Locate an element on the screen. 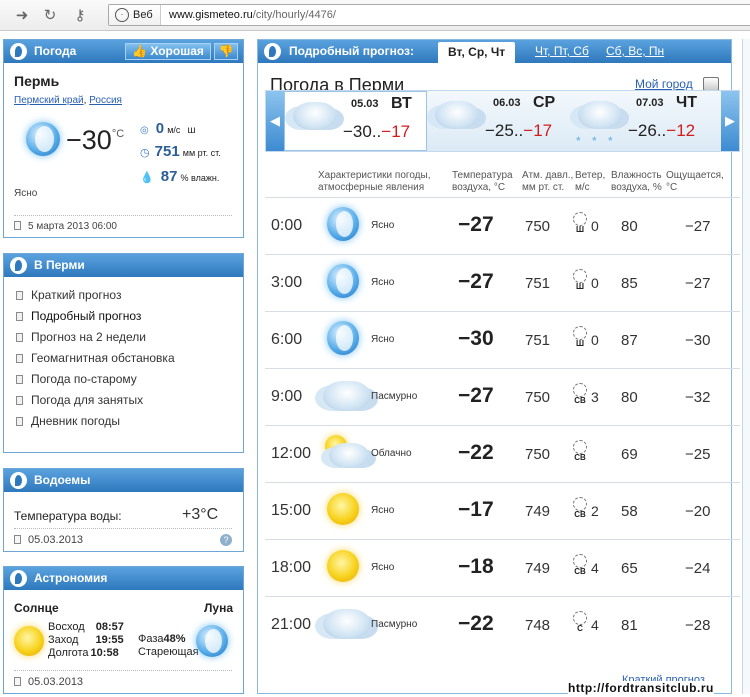 Image resolution: width=750 pixels, height=697 pixels. day-card-wed: 06.03 СР −25..−17 is located at coordinates (498, 121).